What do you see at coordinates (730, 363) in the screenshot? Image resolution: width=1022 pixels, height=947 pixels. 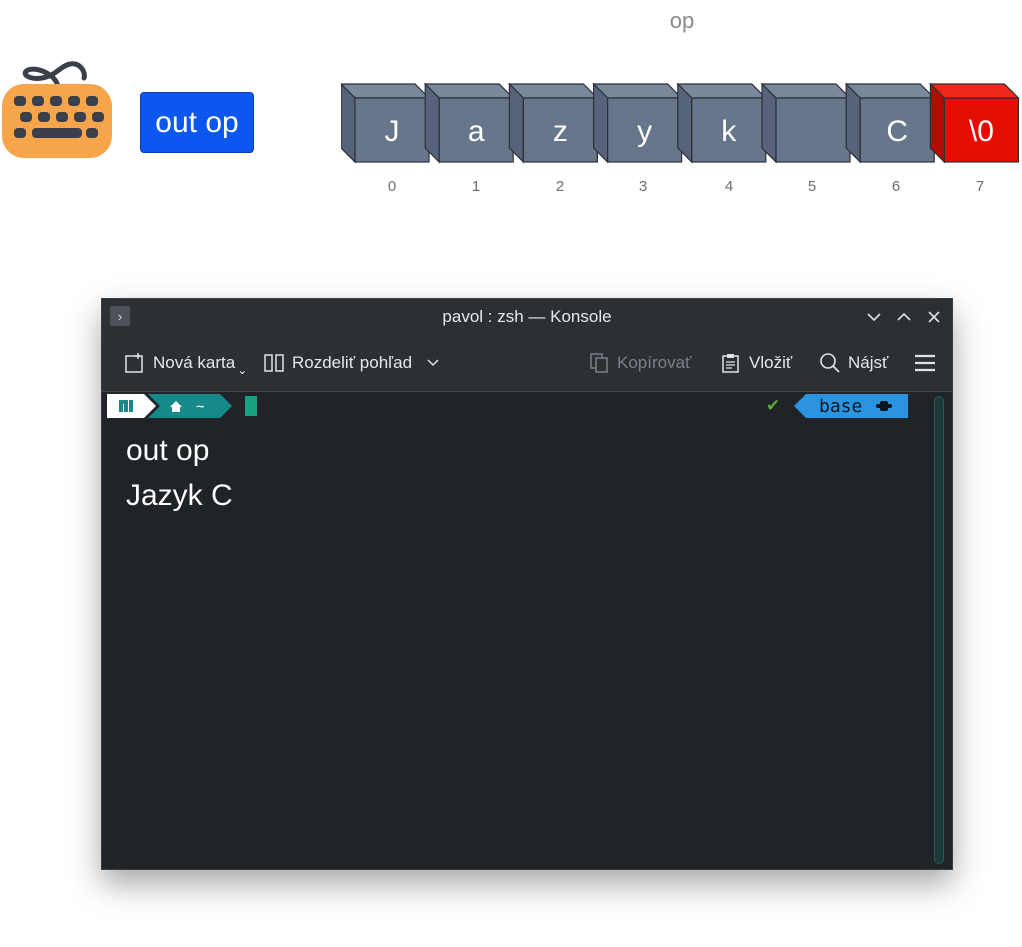 I see `paste-icon` at bounding box center [730, 363].